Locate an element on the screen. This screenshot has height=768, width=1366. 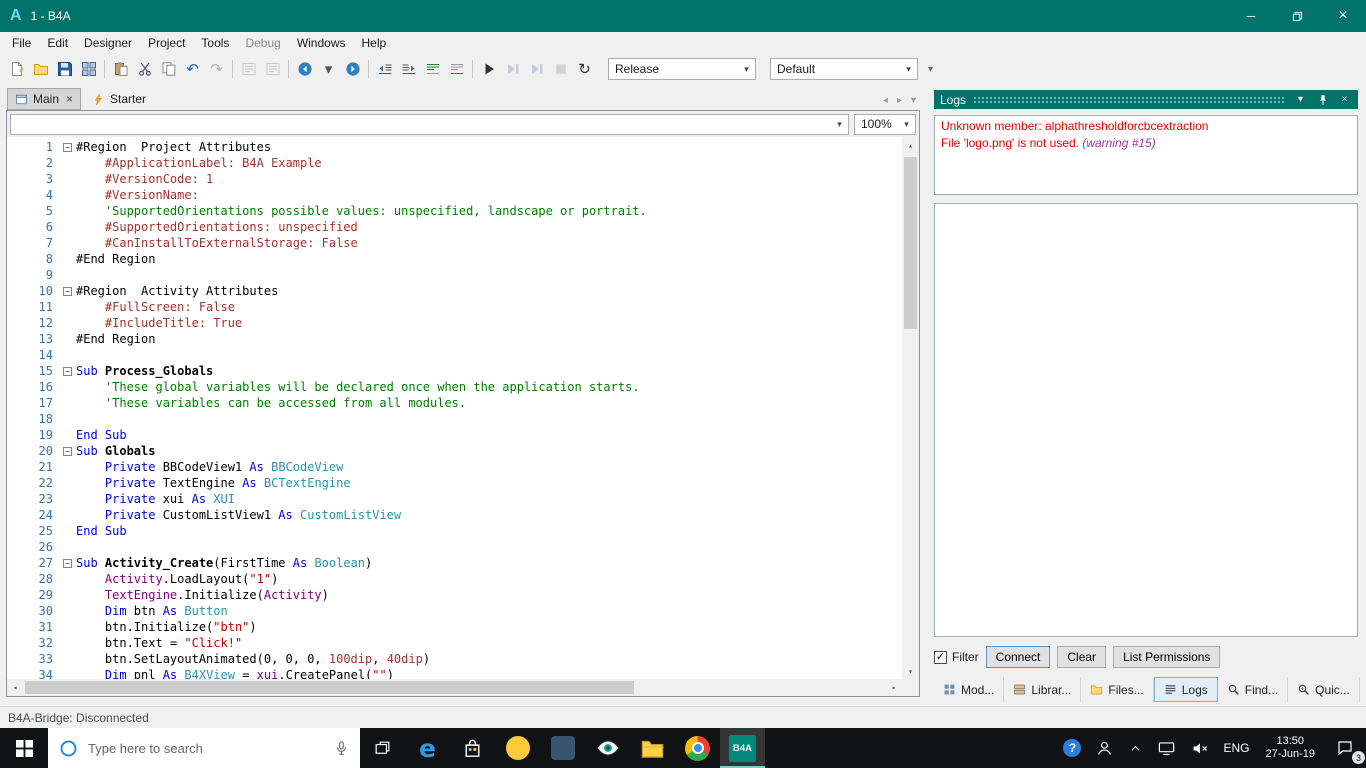
open-project-button is located at coordinates (40, 69).